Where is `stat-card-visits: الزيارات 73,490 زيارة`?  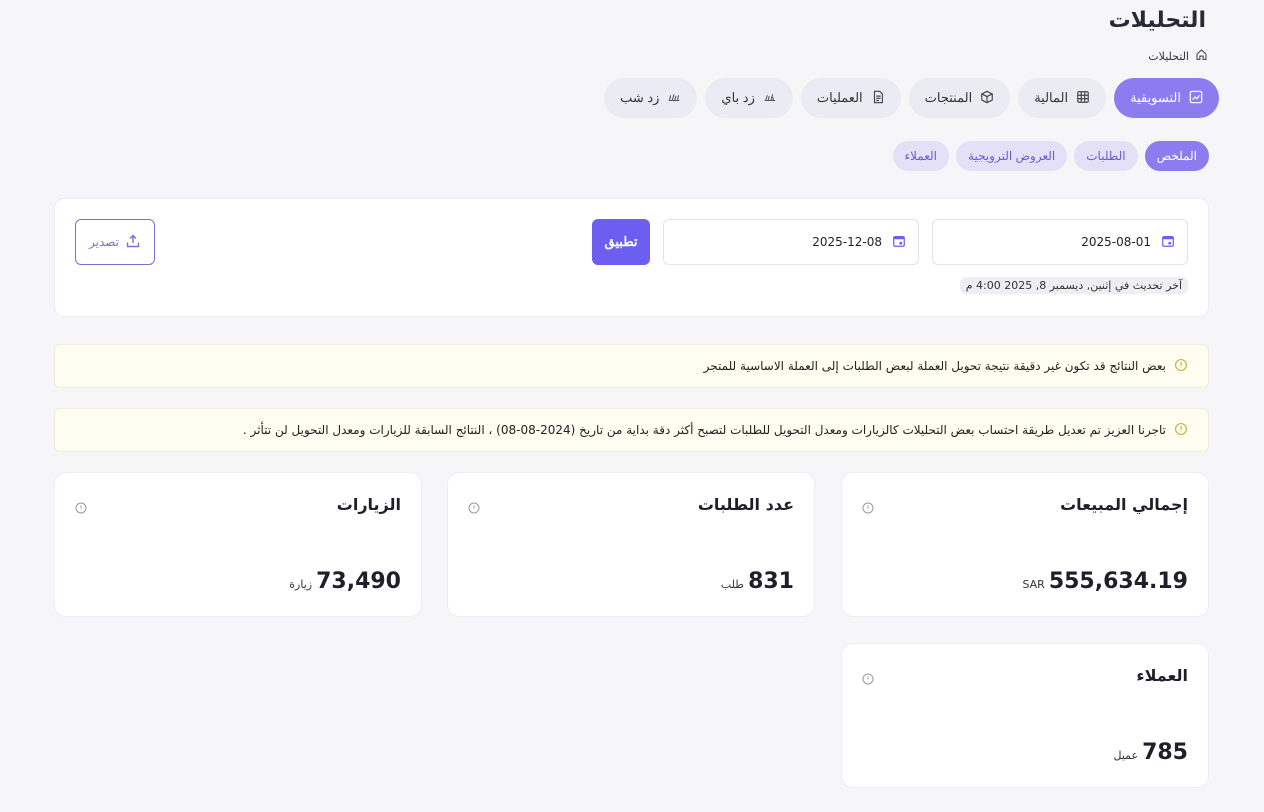 stat-card-visits: الزيارات 73,490 زيارة is located at coordinates (238, 544).